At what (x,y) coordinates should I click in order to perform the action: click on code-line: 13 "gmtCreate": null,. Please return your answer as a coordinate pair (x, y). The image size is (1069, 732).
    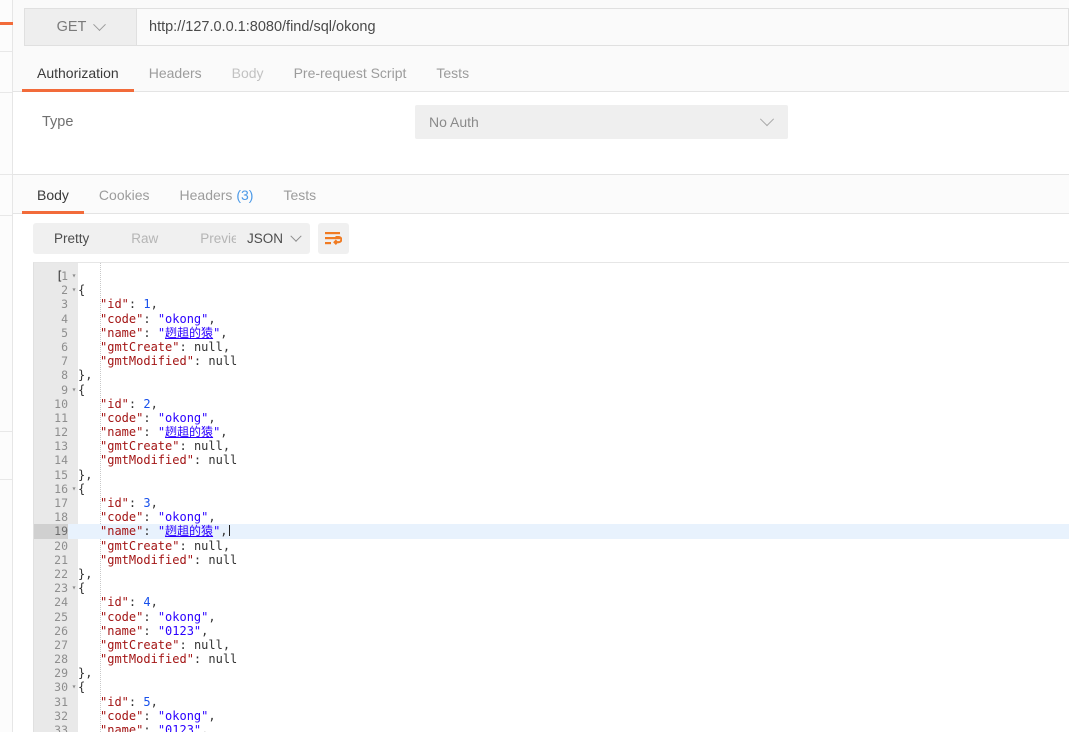
    Looking at the image, I should click on (551, 446).